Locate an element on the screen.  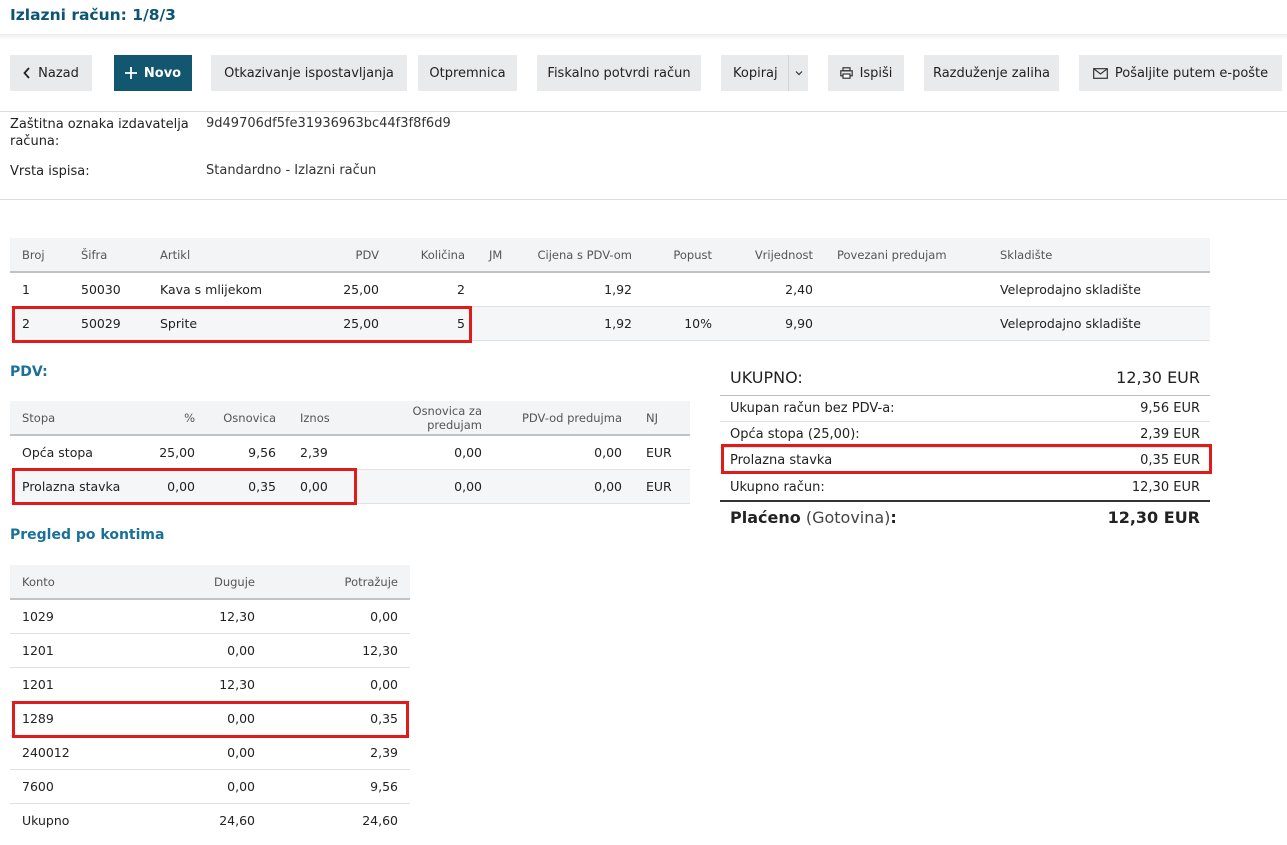
summary-row: Opća stopa (25,00): 2,39 EUR is located at coordinates (965, 435).